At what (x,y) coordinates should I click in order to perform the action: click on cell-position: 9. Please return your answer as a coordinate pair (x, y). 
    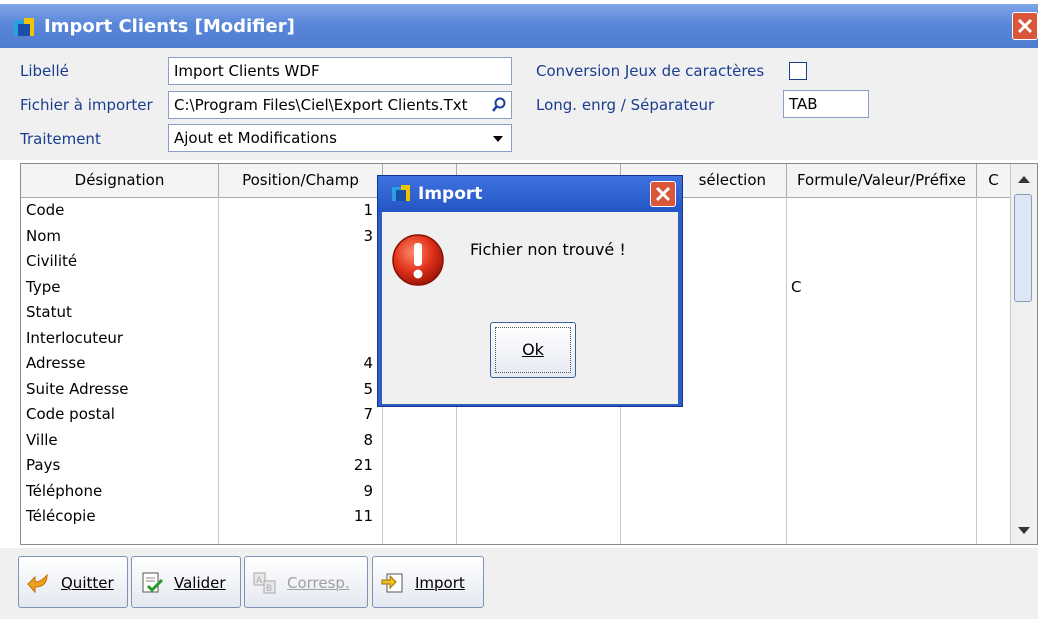
    Looking at the image, I should click on (368, 490).